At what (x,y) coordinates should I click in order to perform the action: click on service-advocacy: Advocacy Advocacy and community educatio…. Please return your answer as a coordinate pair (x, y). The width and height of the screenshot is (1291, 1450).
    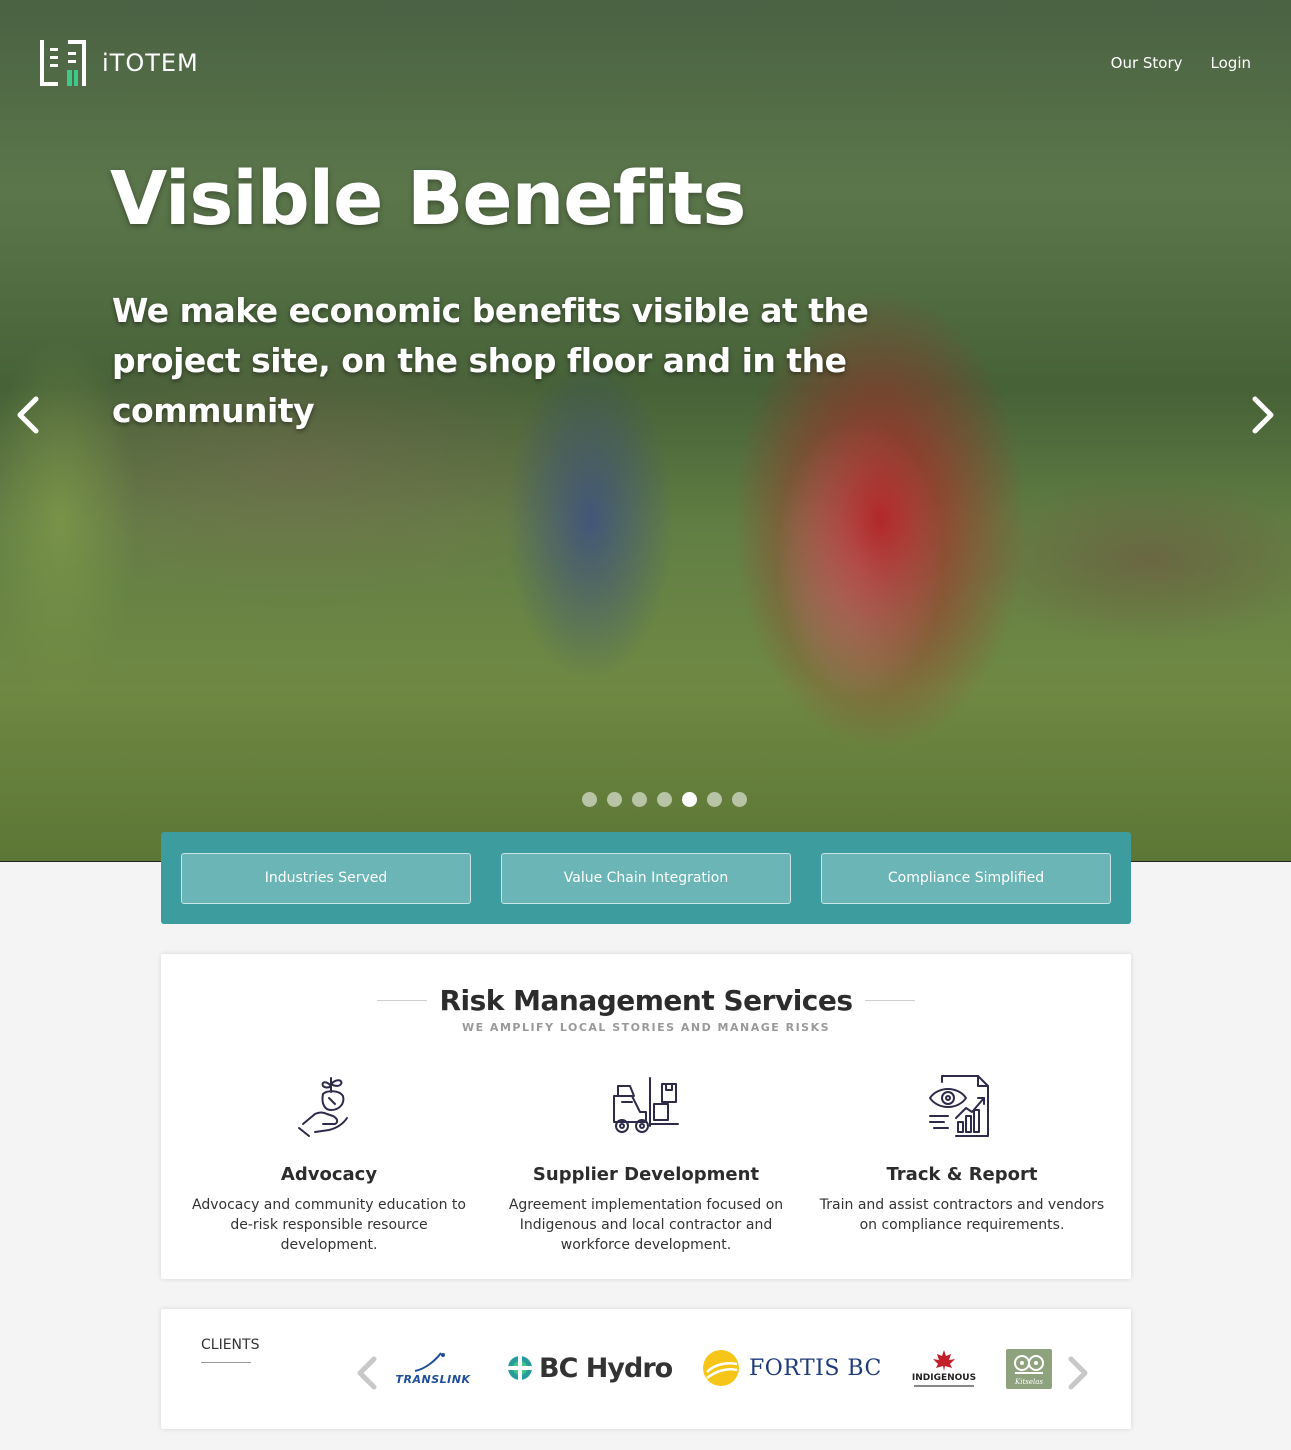
    Looking at the image, I should click on (329, 1164).